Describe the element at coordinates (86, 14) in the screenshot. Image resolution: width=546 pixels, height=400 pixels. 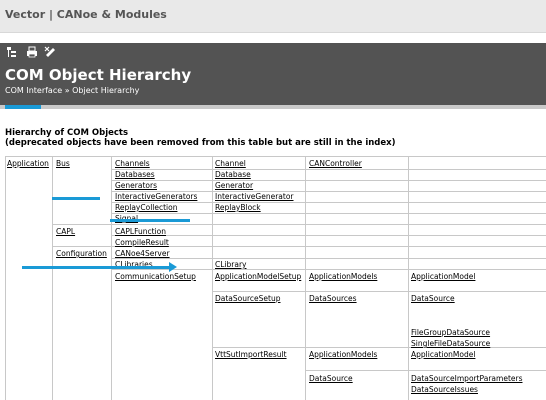
I see `app-title: Vector | CANoe & Modules` at that location.